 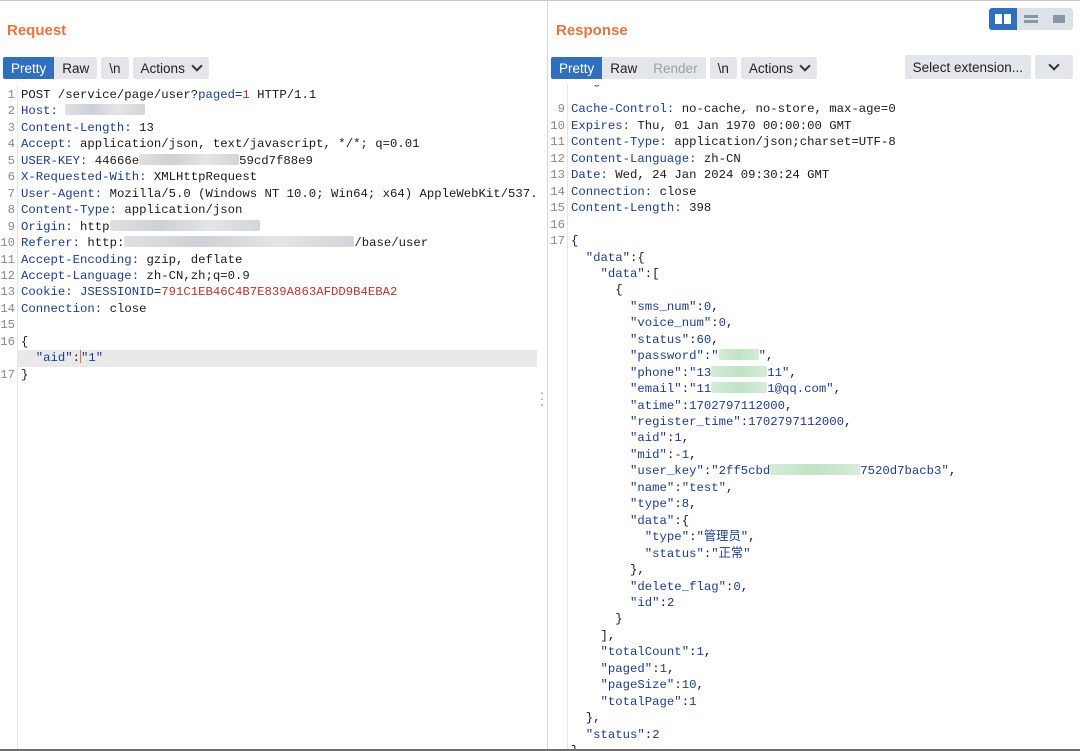 I want to click on code-token: Pragma:, so click(x=597, y=86).